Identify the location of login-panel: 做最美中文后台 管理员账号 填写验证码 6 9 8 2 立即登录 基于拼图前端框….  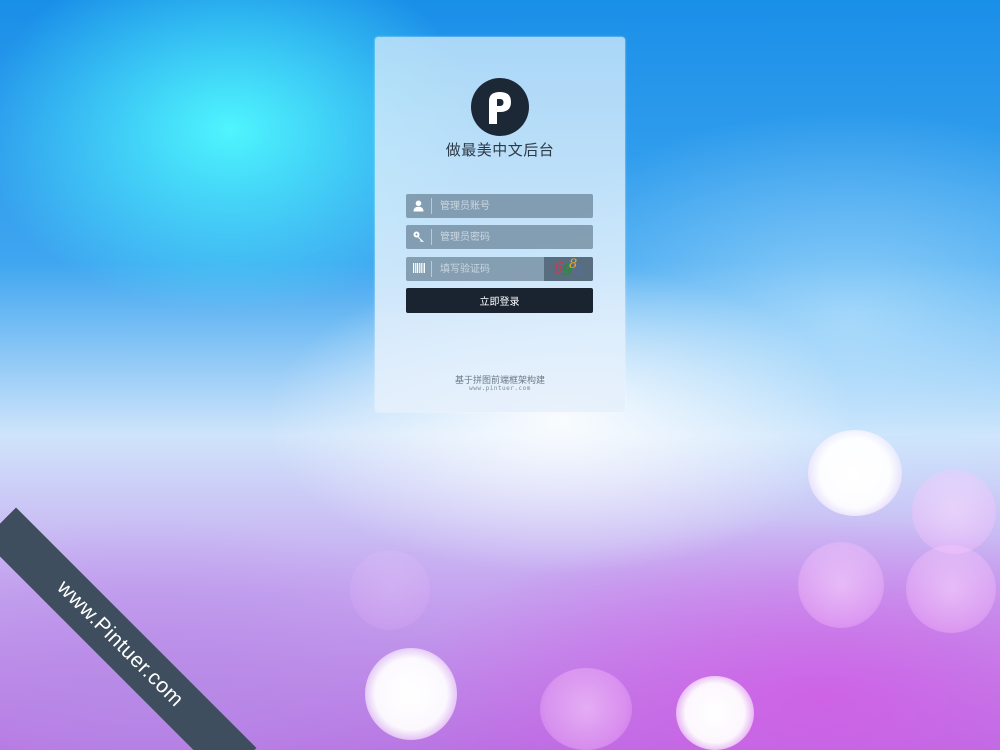
(500, 224).